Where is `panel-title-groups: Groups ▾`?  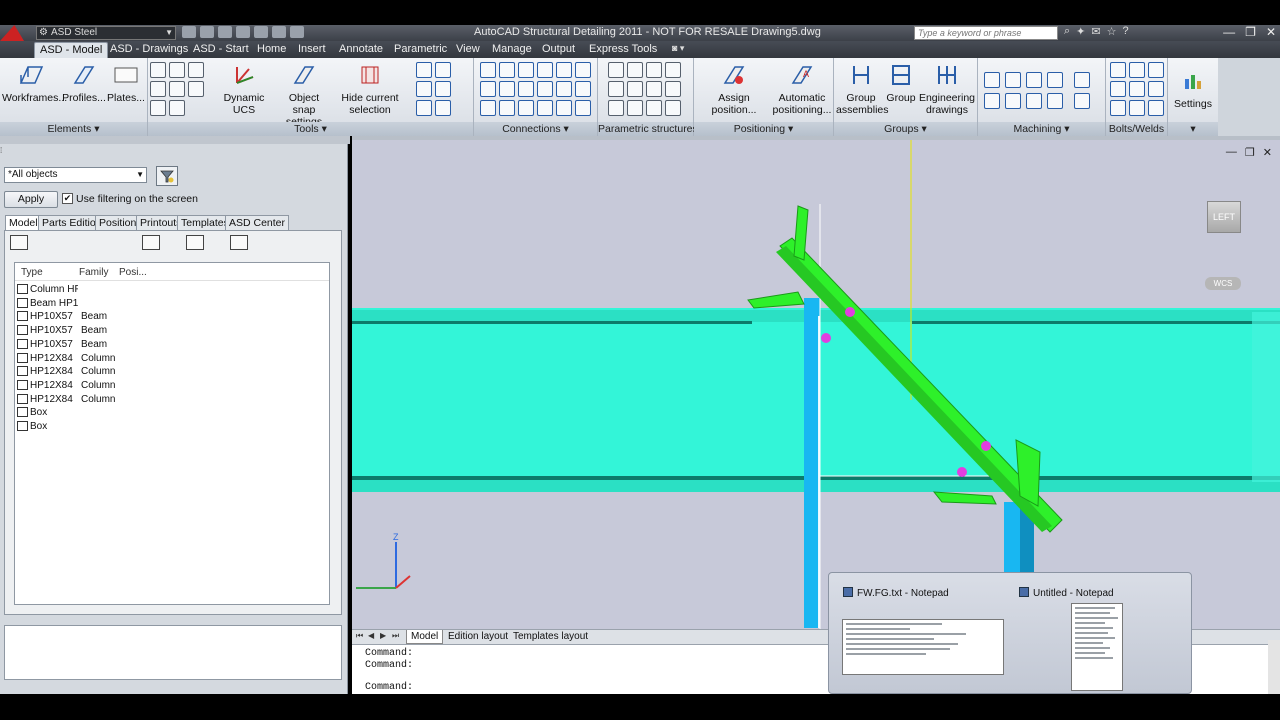 panel-title-groups: Groups ▾ is located at coordinates (905, 129).